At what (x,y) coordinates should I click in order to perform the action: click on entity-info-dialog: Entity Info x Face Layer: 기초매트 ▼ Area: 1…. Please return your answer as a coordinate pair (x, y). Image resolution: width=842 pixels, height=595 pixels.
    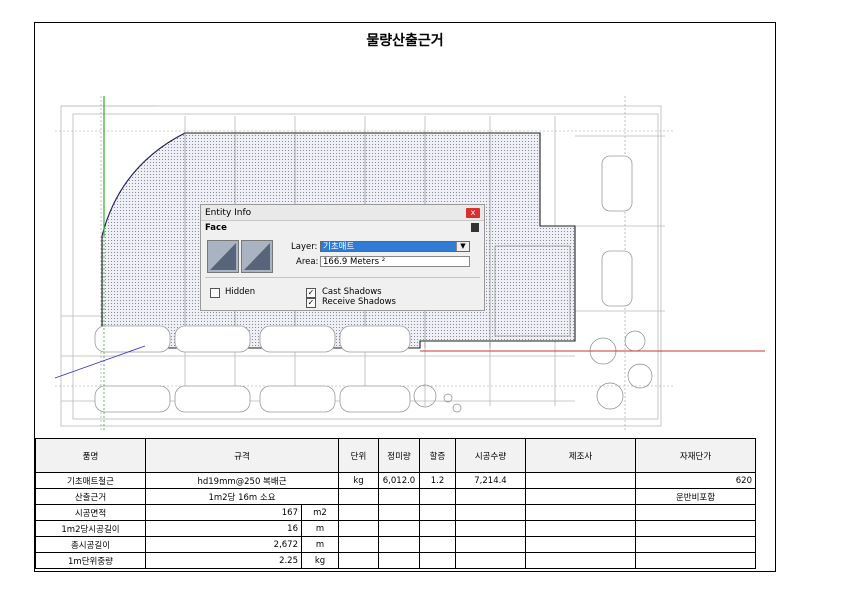
    Looking at the image, I should click on (342, 257).